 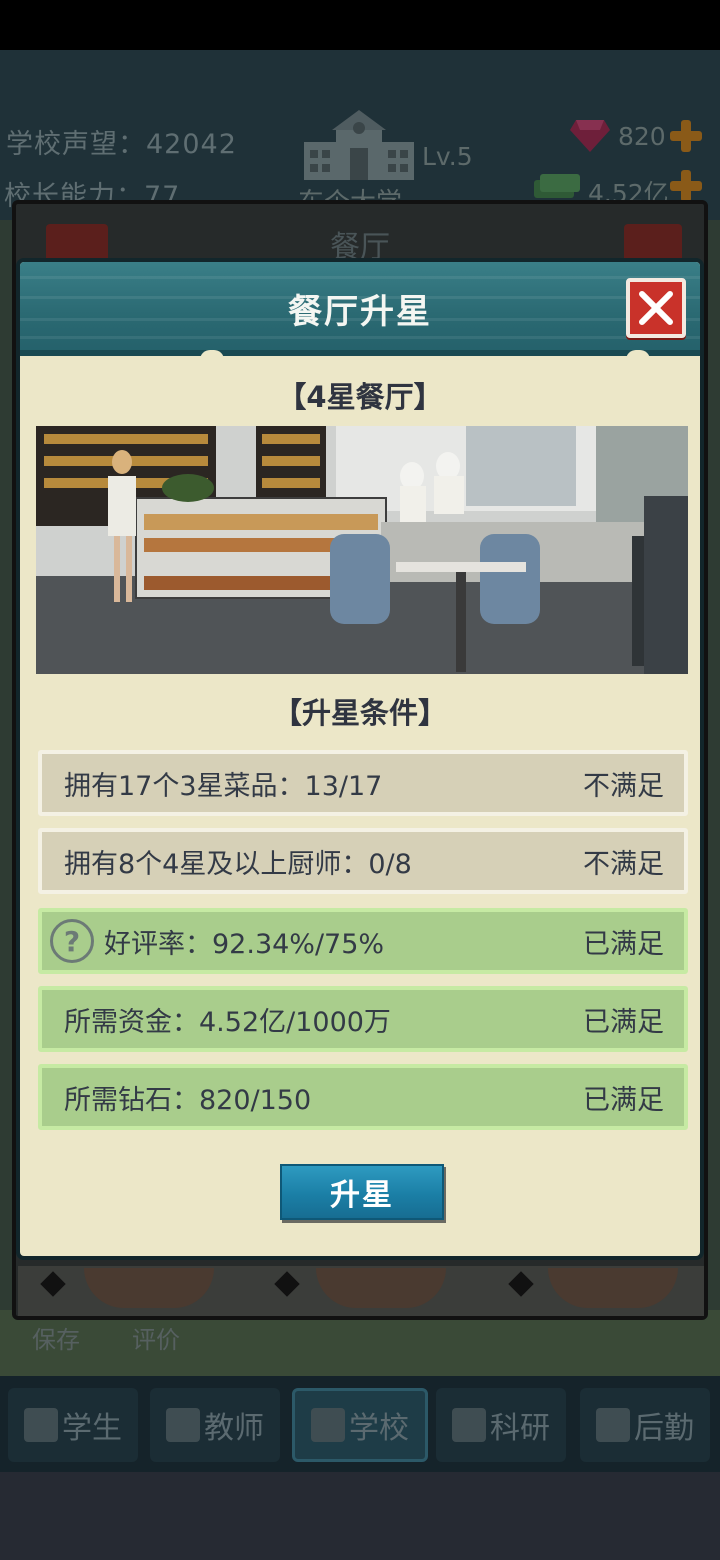 I want to click on save-button: 保存, so click(x=56, y=1337).